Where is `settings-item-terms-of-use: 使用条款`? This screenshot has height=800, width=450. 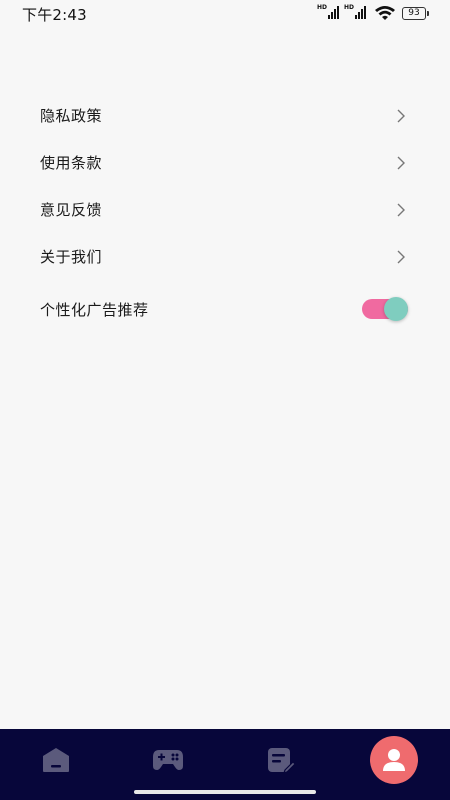 settings-item-terms-of-use: 使用条款 is located at coordinates (225, 162).